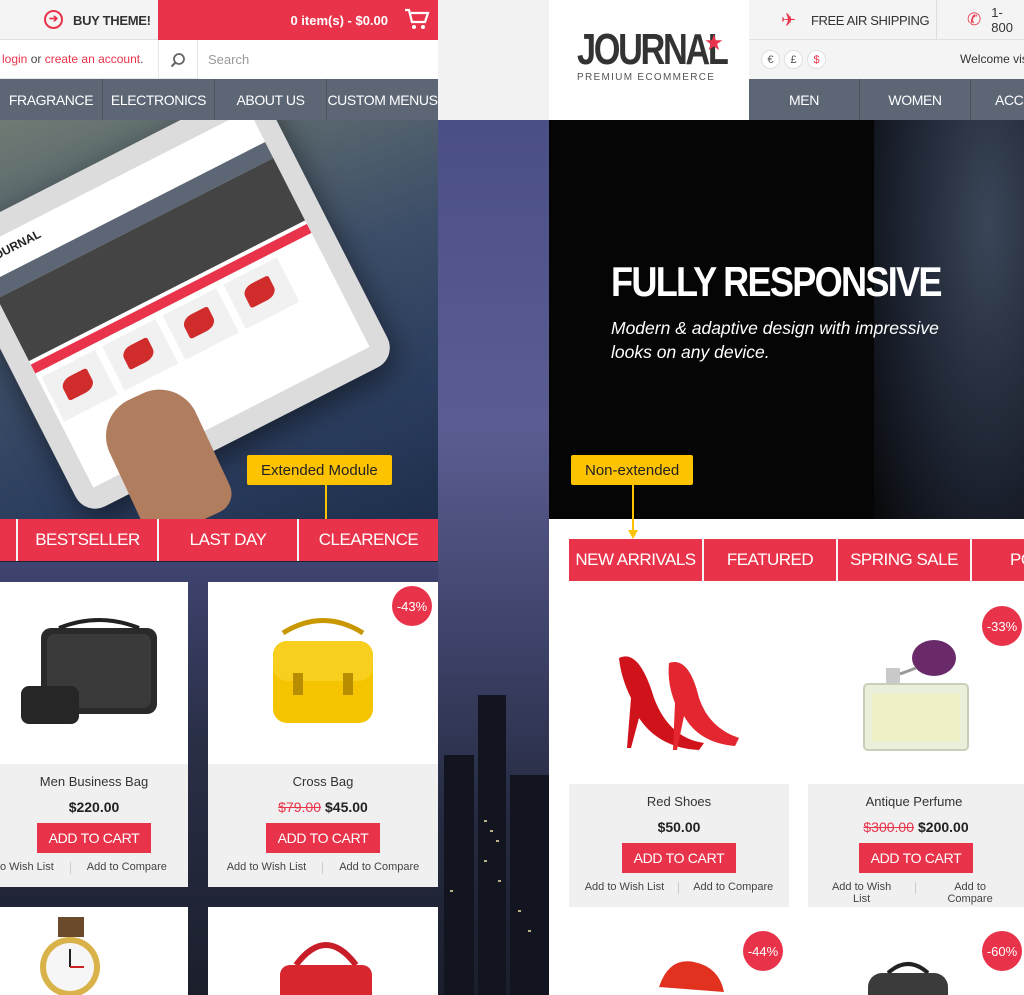 This screenshot has width=1024, height=995. I want to click on nav-item-fragrance: FRAGRANCE, so click(51, 99).